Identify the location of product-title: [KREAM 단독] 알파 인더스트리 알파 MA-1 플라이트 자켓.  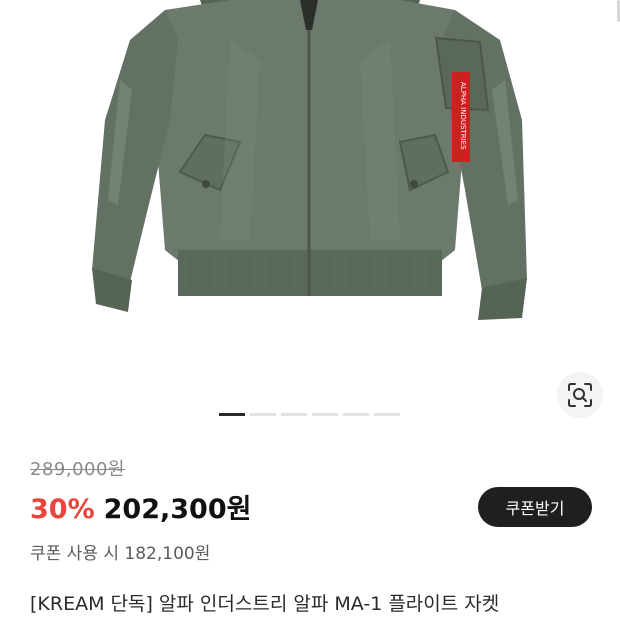
(265, 604).